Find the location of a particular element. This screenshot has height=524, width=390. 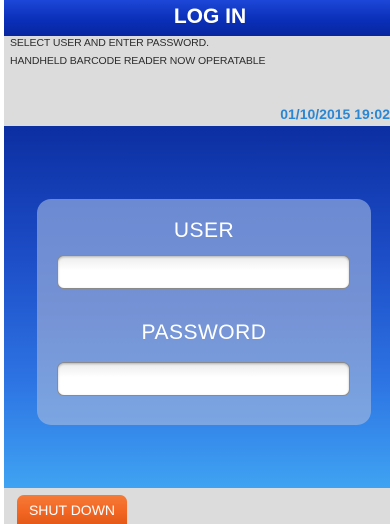

shut-down-button: SHUT DOWN is located at coordinates (72, 509).